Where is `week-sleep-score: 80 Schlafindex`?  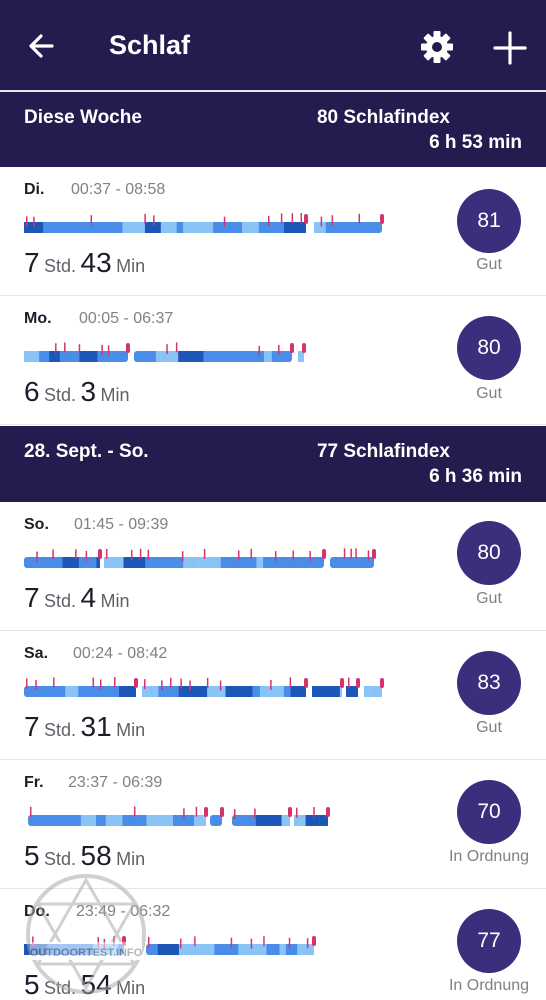 week-sleep-score: 80 Schlafindex is located at coordinates (383, 117).